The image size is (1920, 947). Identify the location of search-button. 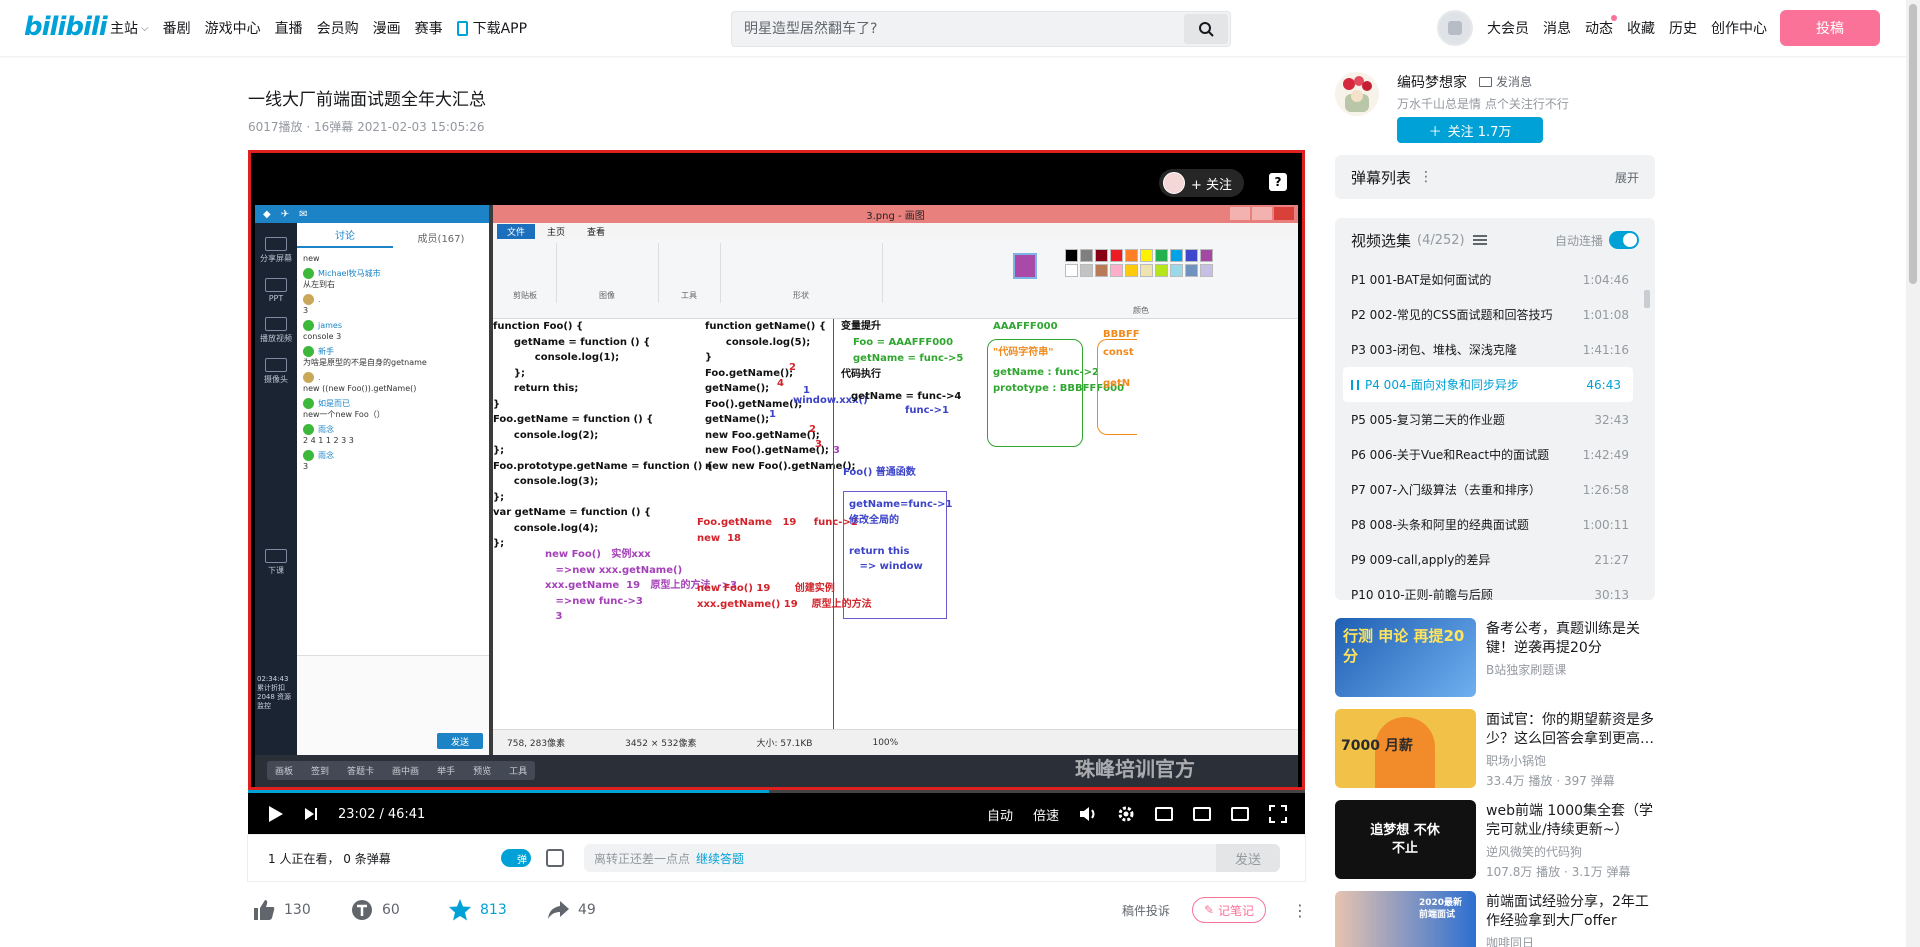
(1206, 29).